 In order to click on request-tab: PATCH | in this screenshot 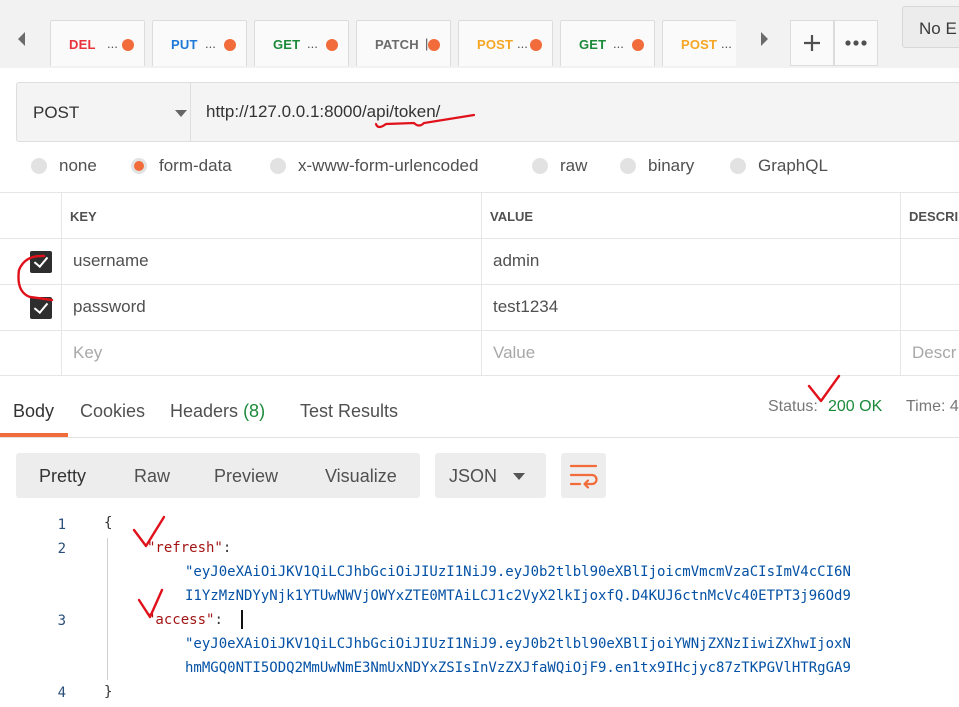, I will do `click(403, 43)`.